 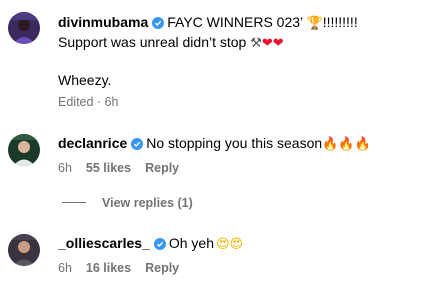 I want to click on username-declanrice: declanrice, so click(x=92, y=143).